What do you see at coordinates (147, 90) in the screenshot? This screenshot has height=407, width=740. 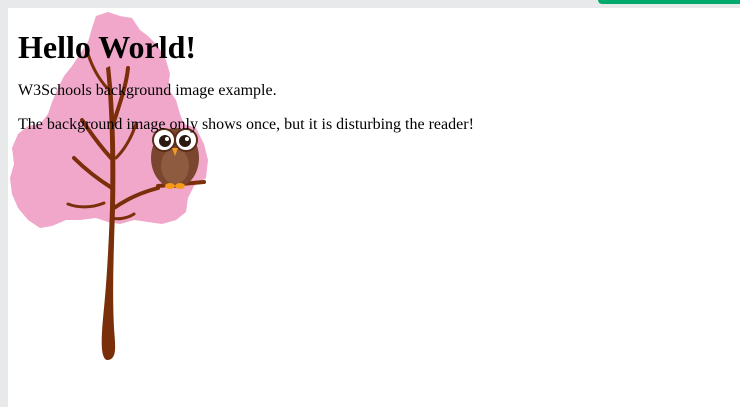 I see `intro-paragraph: W3Schools background image example.` at bounding box center [147, 90].